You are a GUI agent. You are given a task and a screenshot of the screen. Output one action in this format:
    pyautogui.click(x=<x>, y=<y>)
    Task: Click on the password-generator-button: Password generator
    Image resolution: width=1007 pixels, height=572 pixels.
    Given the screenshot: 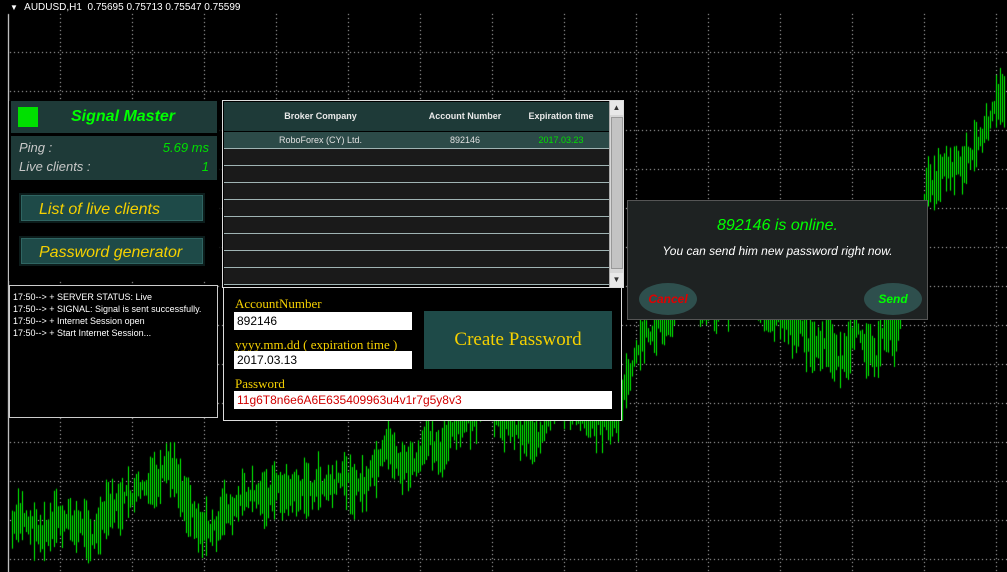 What is the action you would take?
    pyautogui.click(x=112, y=251)
    